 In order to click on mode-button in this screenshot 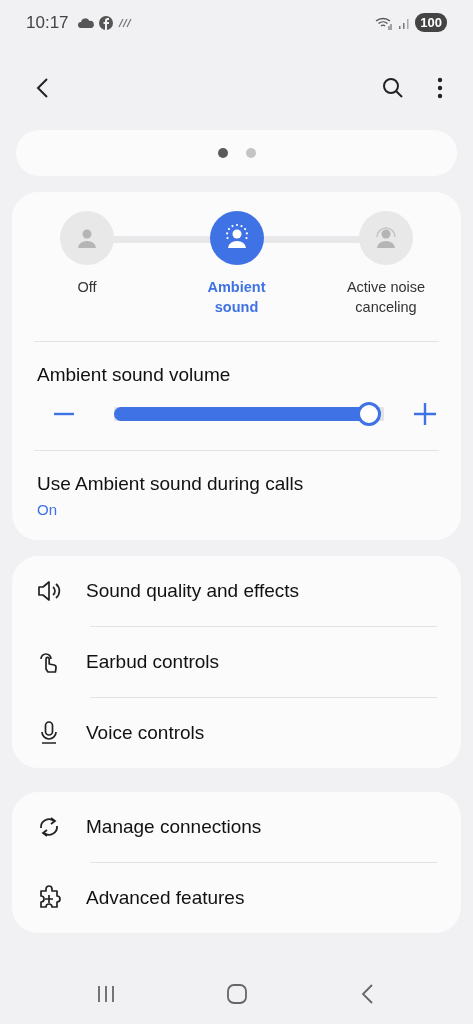, I will do `click(236, 238)`.